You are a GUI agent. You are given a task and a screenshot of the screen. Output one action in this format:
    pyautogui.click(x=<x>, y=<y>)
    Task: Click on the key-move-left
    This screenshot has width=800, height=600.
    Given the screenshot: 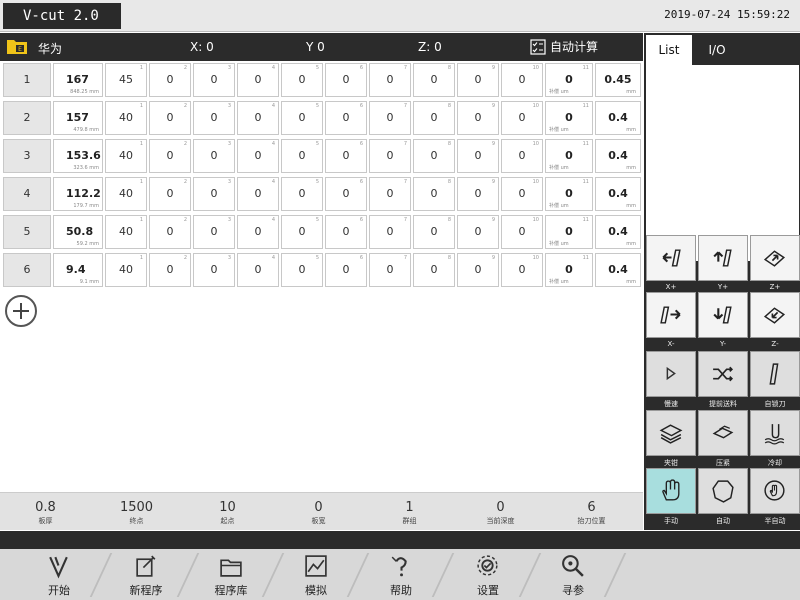 What is the action you would take?
    pyautogui.click(x=671, y=258)
    